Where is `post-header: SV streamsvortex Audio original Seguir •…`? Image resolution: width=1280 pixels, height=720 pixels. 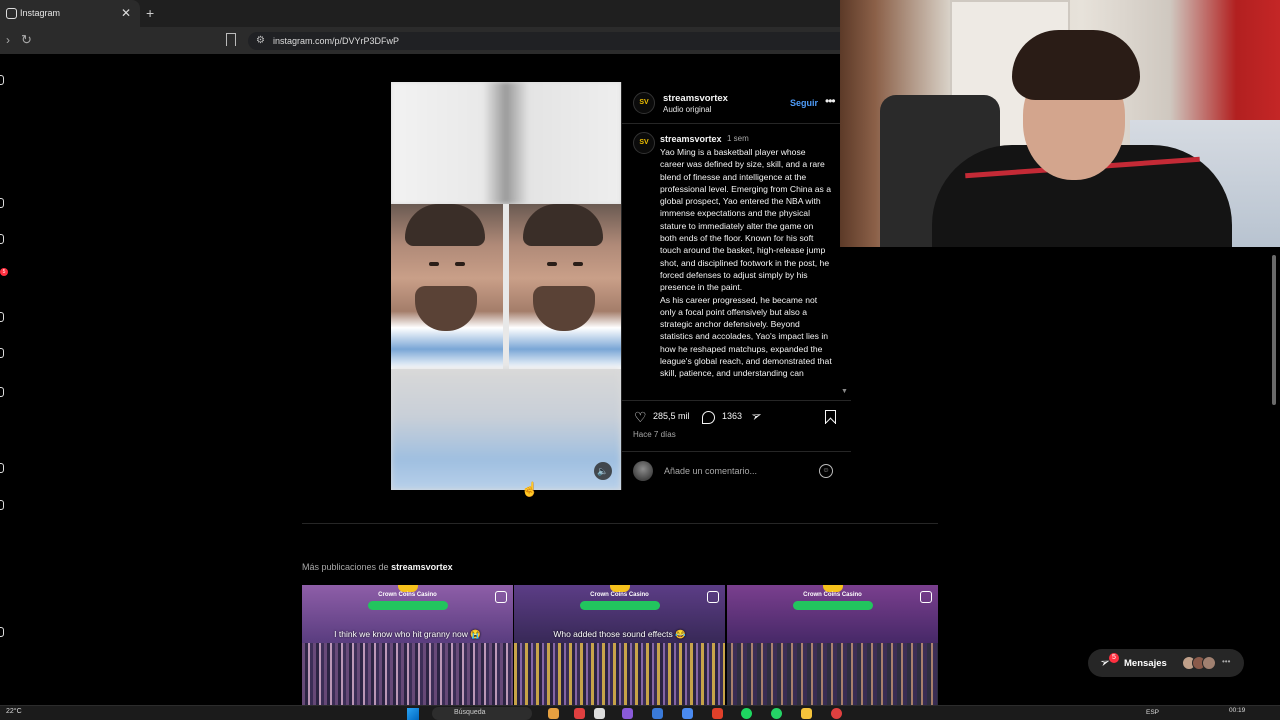
post-header: SV streamsvortex Audio original Seguir •… is located at coordinates (736, 103).